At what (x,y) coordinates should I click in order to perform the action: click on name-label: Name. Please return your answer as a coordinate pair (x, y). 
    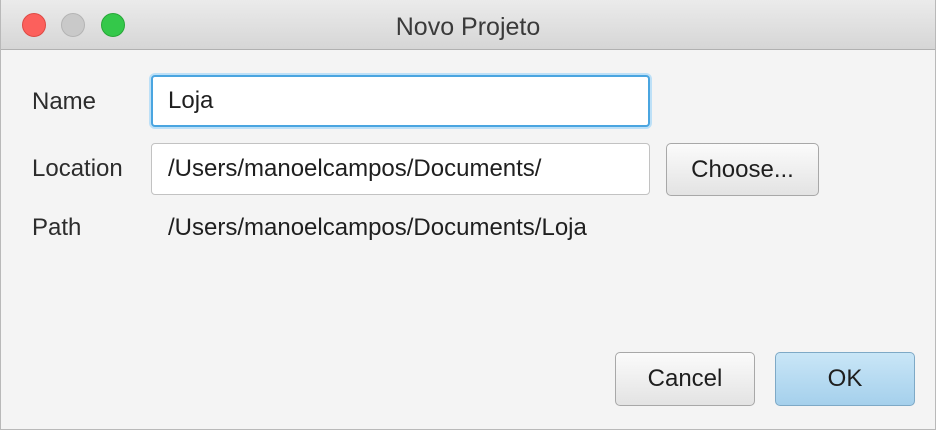
    Looking at the image, I should click on (64, 101).